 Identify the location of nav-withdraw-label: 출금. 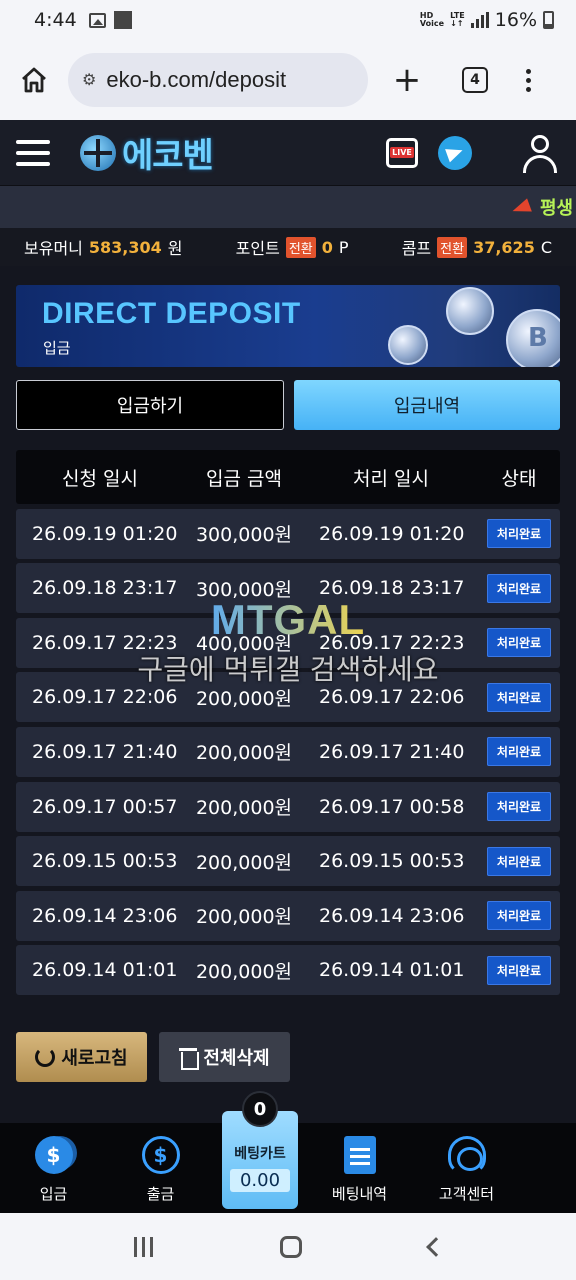
(160, 1194).